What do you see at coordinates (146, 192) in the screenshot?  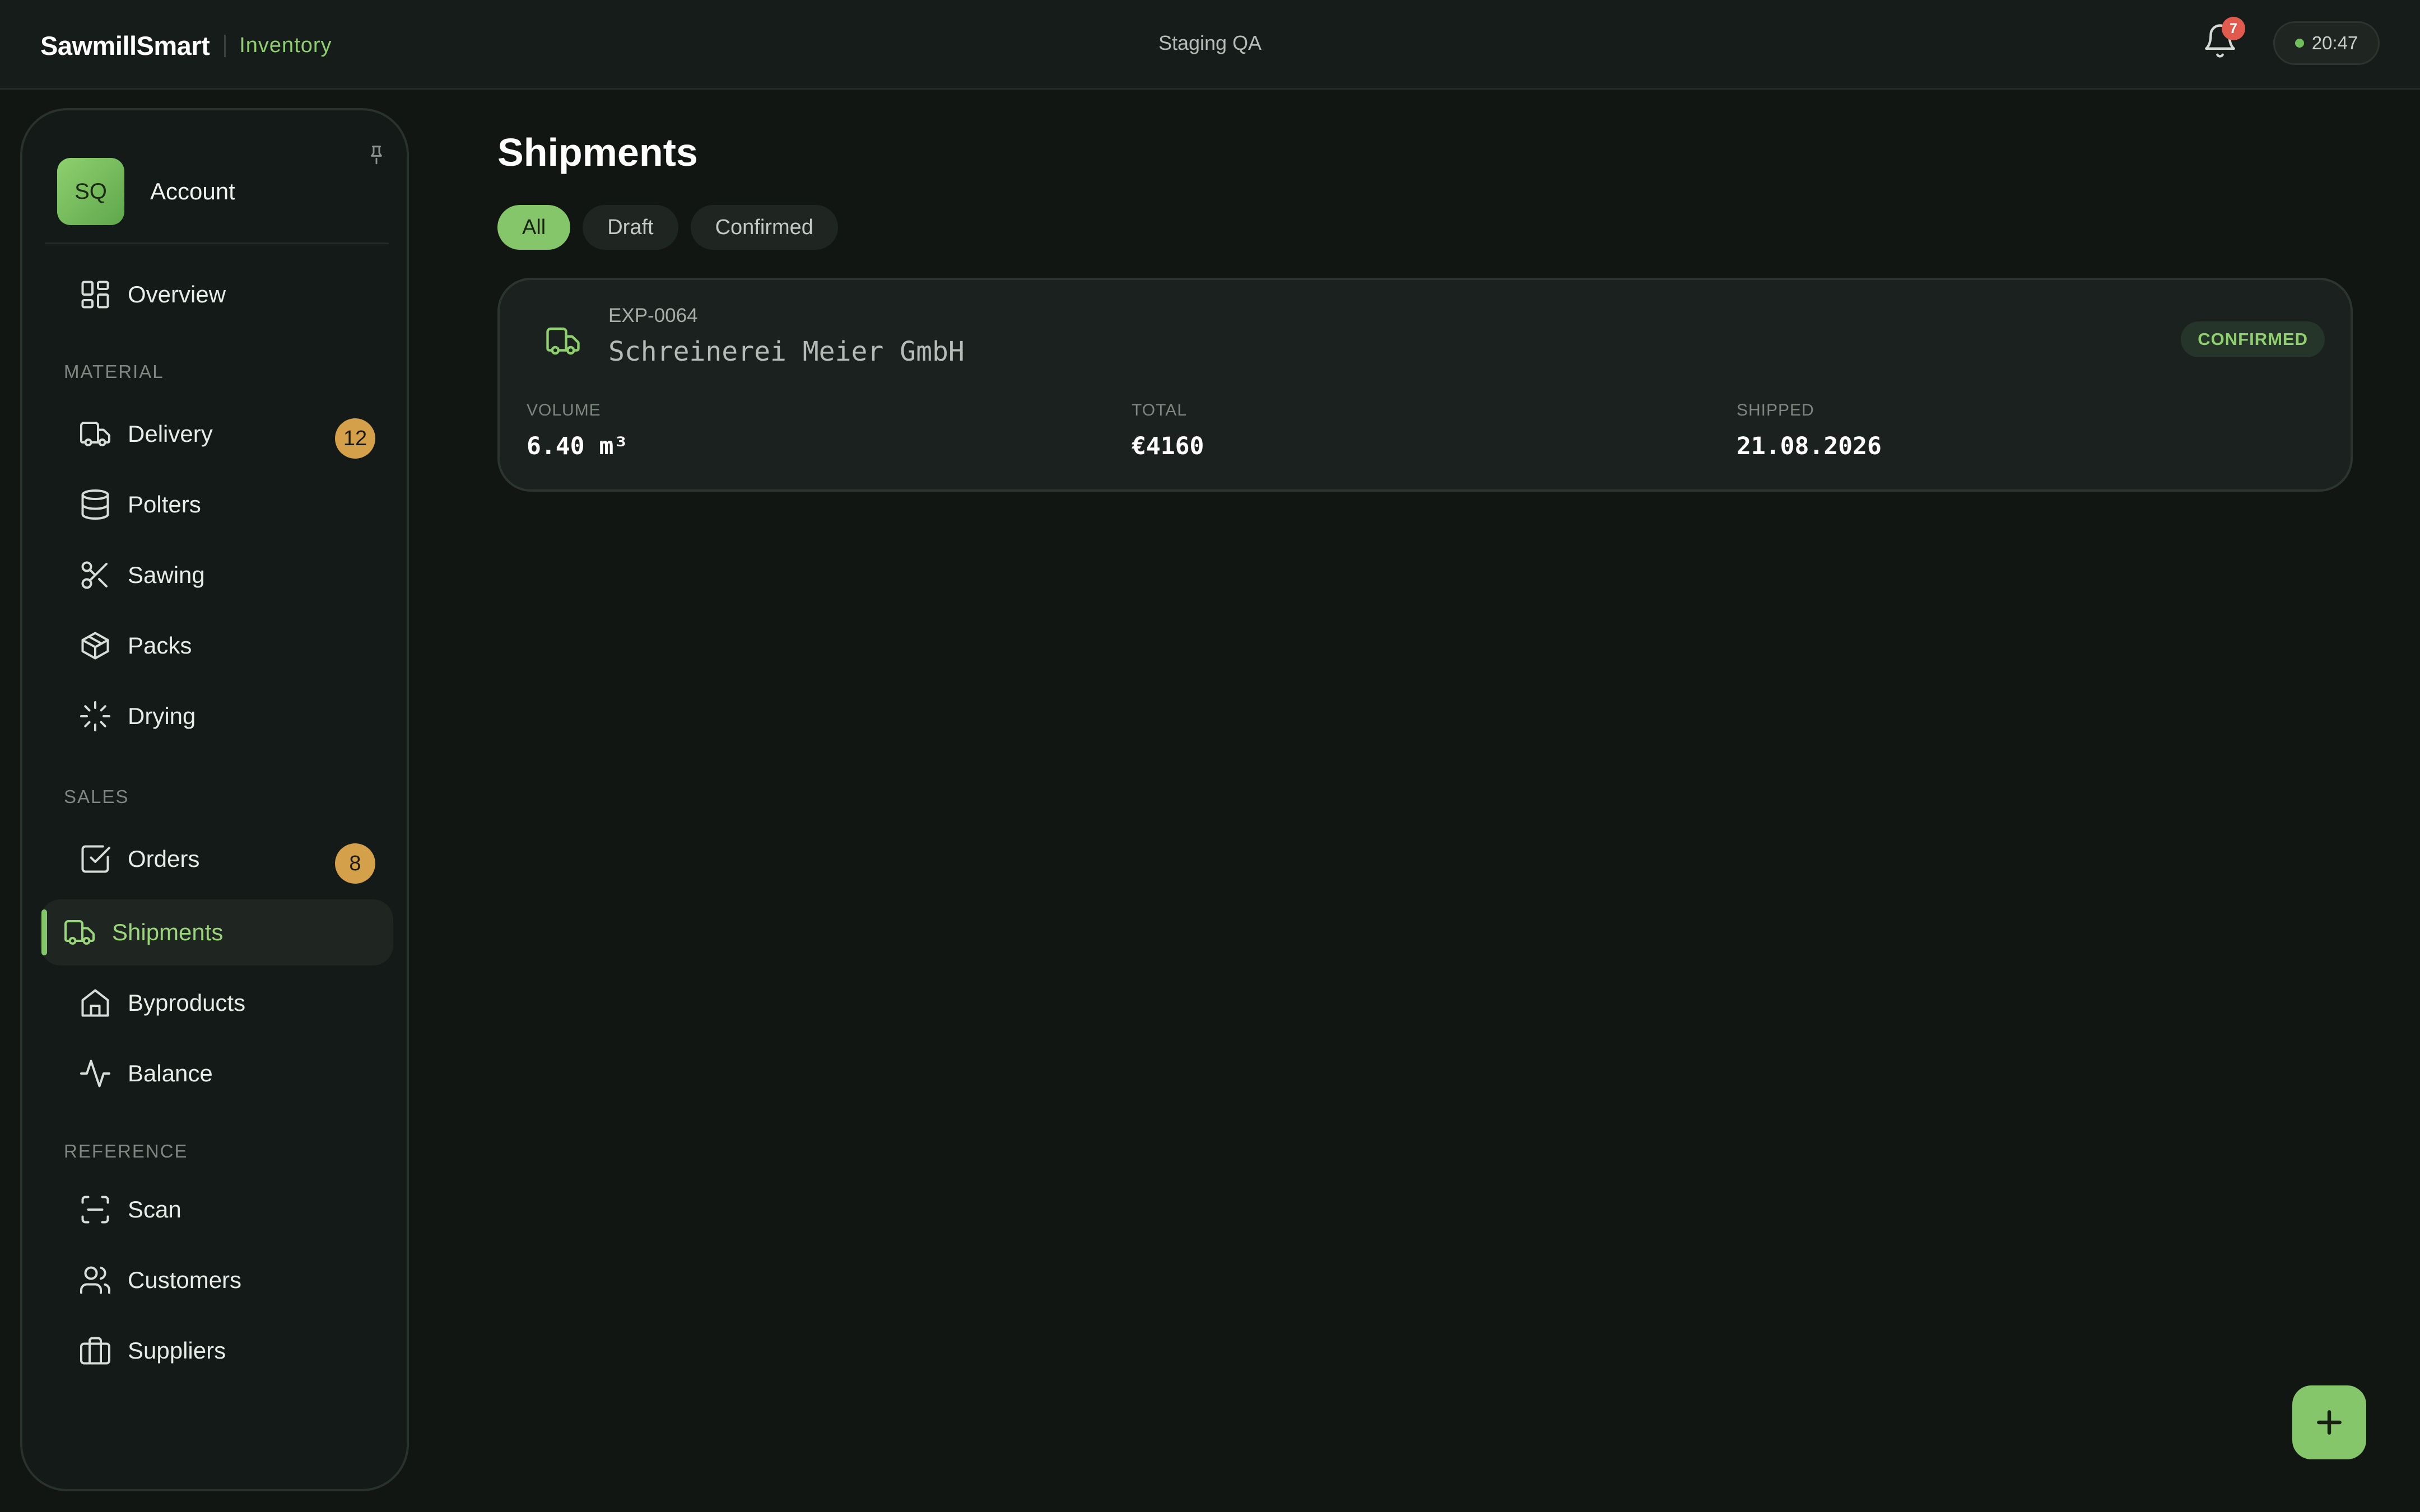 I see `account-button: SQ Account` at bounding box center [146, 192].